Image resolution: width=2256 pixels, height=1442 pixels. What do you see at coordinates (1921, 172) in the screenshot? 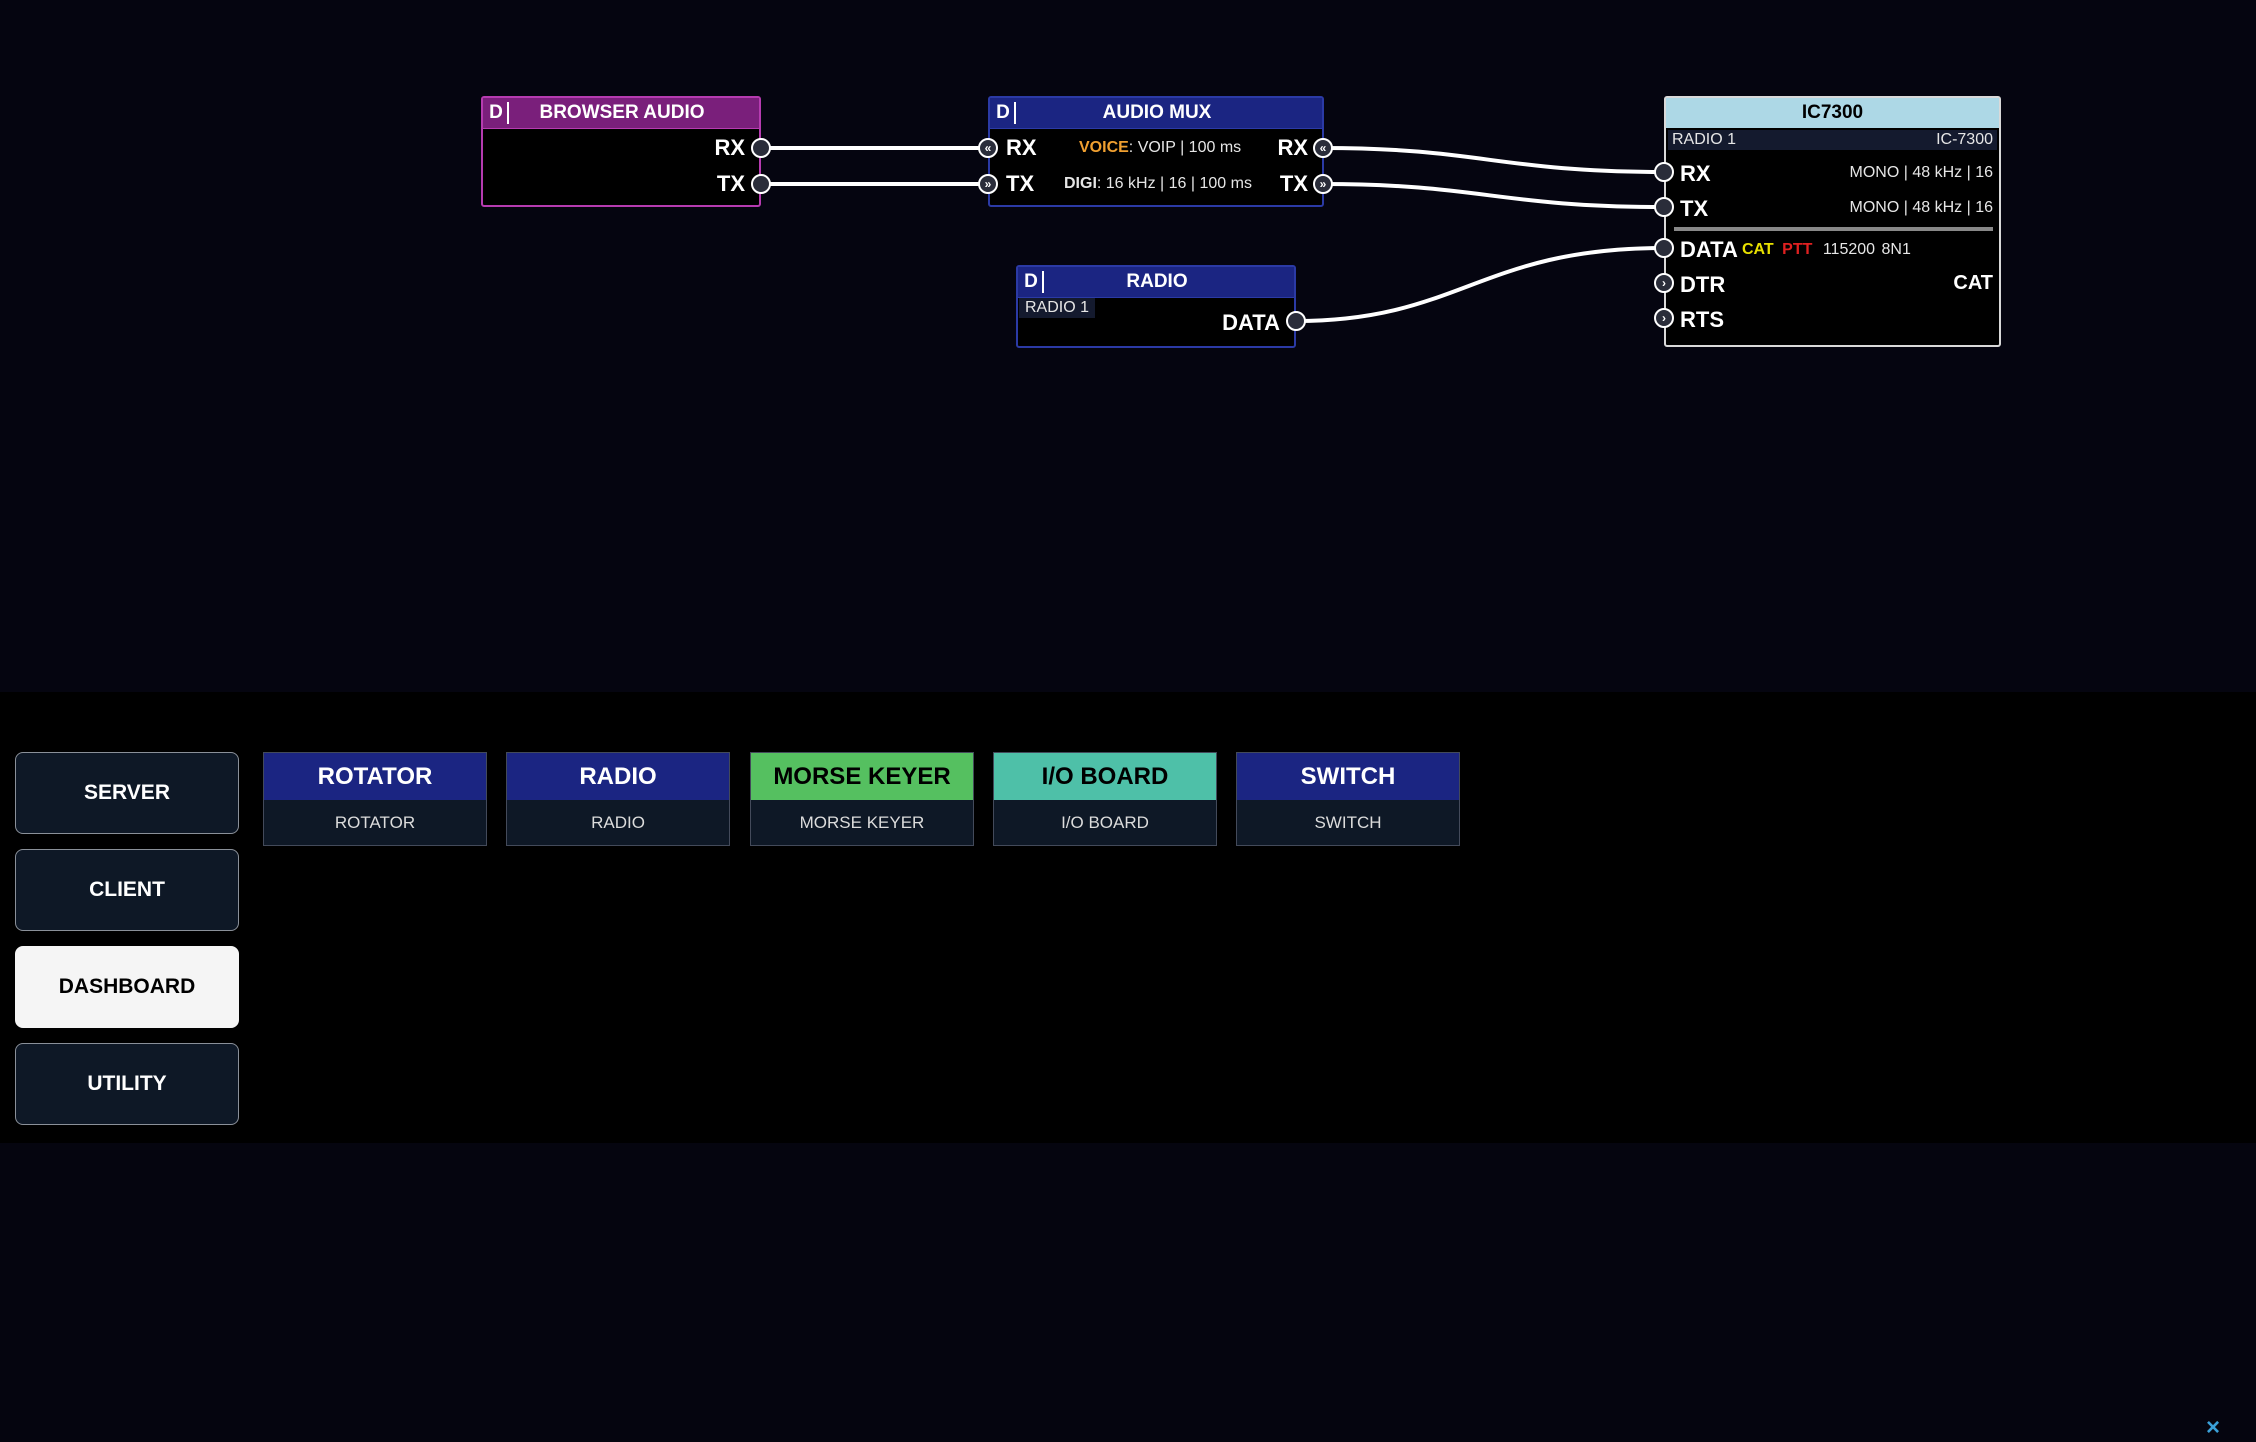
I see `rx-info: MONO | 48 kHz | 16` at bounding box center [1921, 172].